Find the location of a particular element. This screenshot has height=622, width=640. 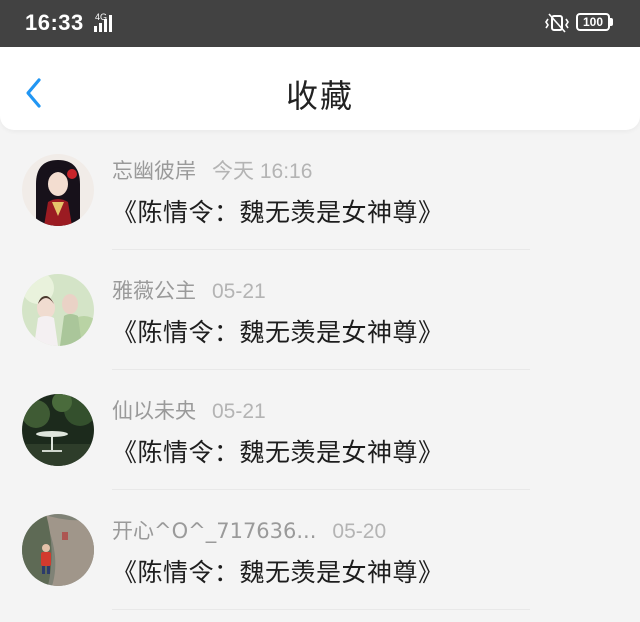

item-meta: 雅薇公主 05-21 is located at coordinates (189, 290).